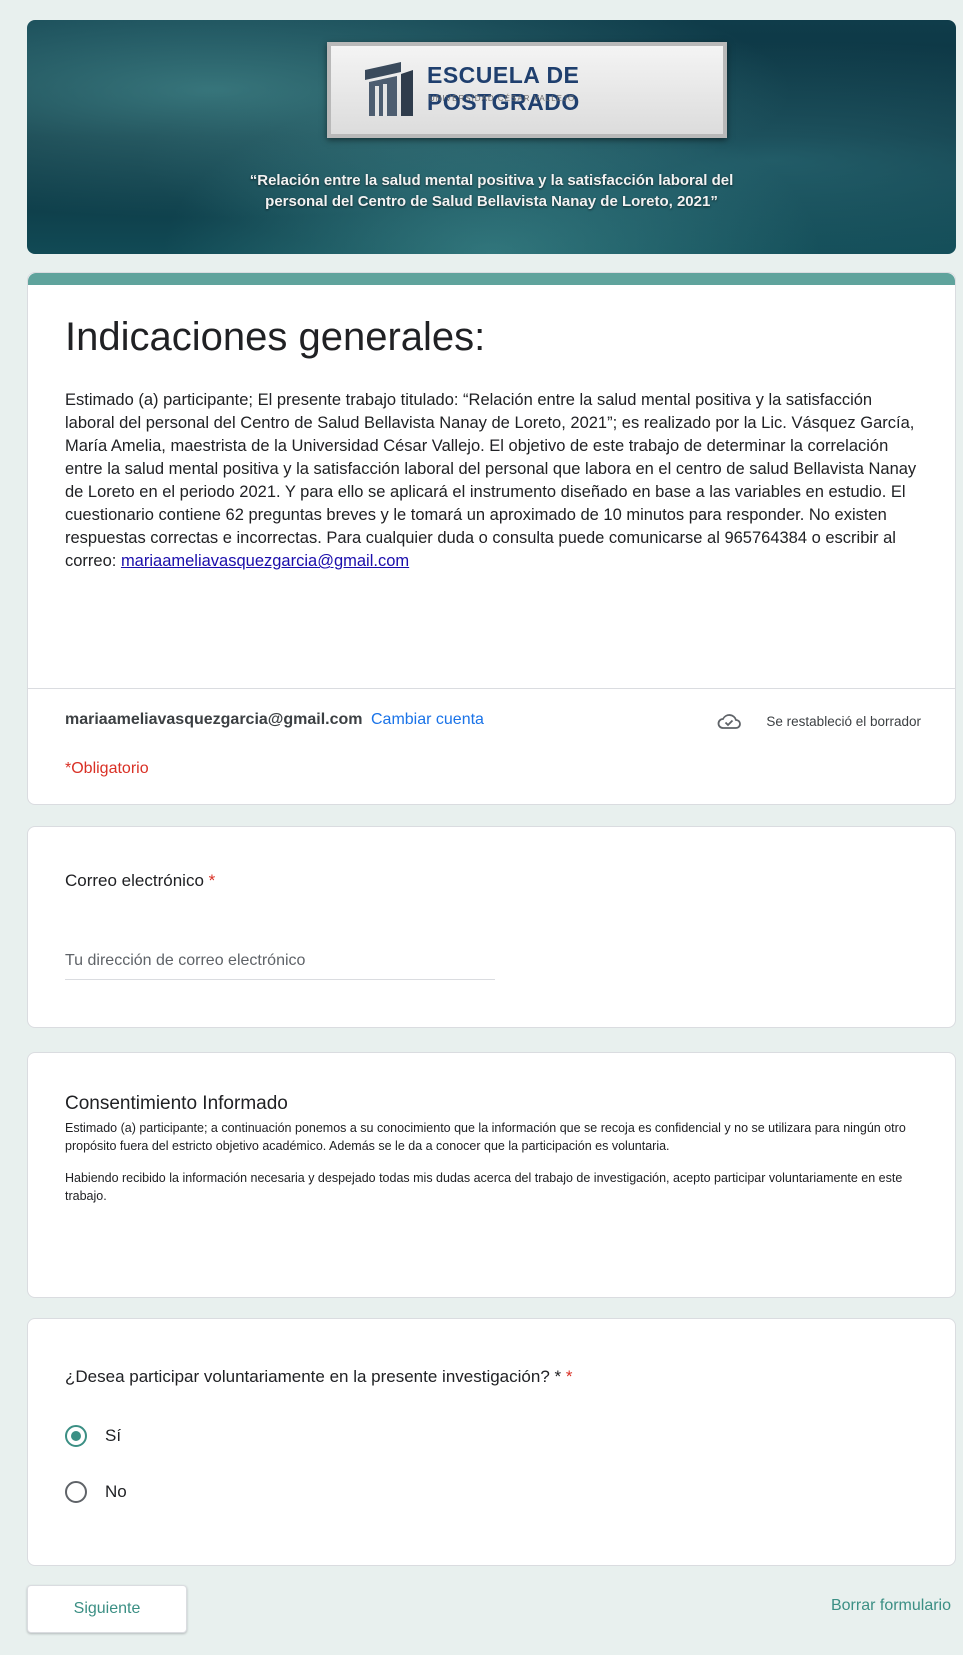  Describe the element at coordinates (265, 561) in the screenshot. I see `contact-email-link: mariaameliavasquezgarcia@gmail.com` at that location.